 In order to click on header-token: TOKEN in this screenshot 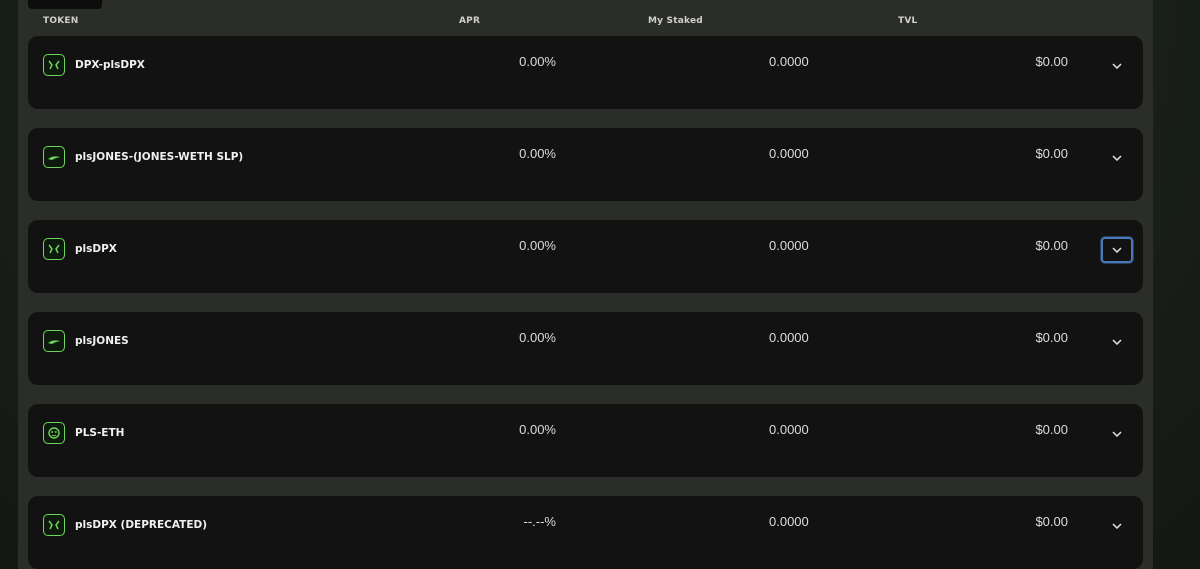, I will do `click(61, 21)`.